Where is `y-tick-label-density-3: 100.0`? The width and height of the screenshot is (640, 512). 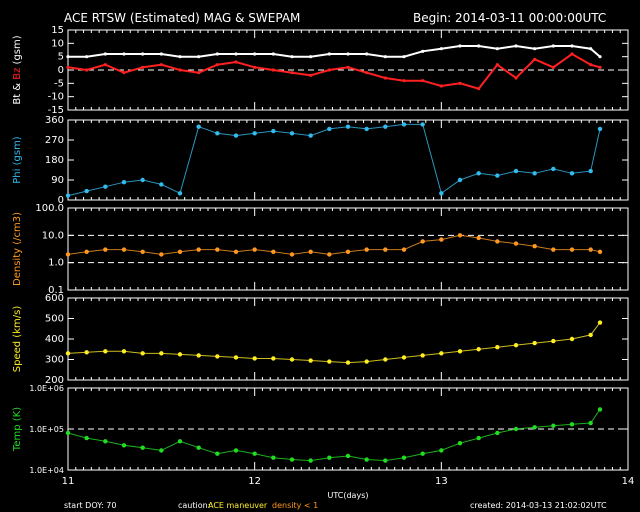 y-tick-label-density-3: 100.0 is located at coordinates (49, 208).